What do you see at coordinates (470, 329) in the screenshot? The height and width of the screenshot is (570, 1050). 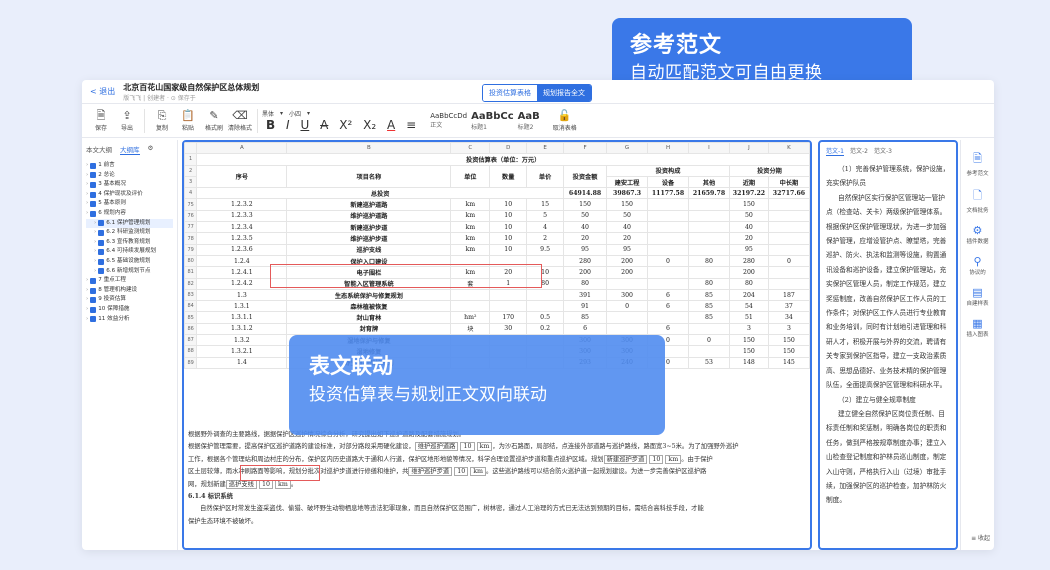 I see `table-cell: 块` at bounding box center [470, 329].